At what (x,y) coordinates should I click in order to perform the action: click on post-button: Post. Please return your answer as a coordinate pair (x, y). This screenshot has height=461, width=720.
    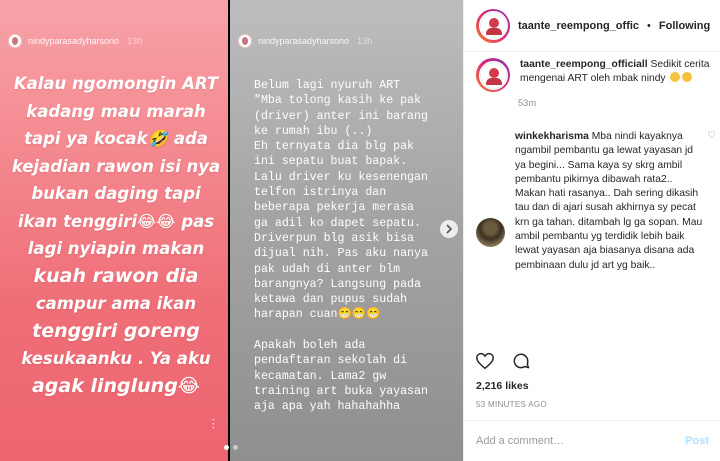
    Looking at the image, I should click on (697, 441).